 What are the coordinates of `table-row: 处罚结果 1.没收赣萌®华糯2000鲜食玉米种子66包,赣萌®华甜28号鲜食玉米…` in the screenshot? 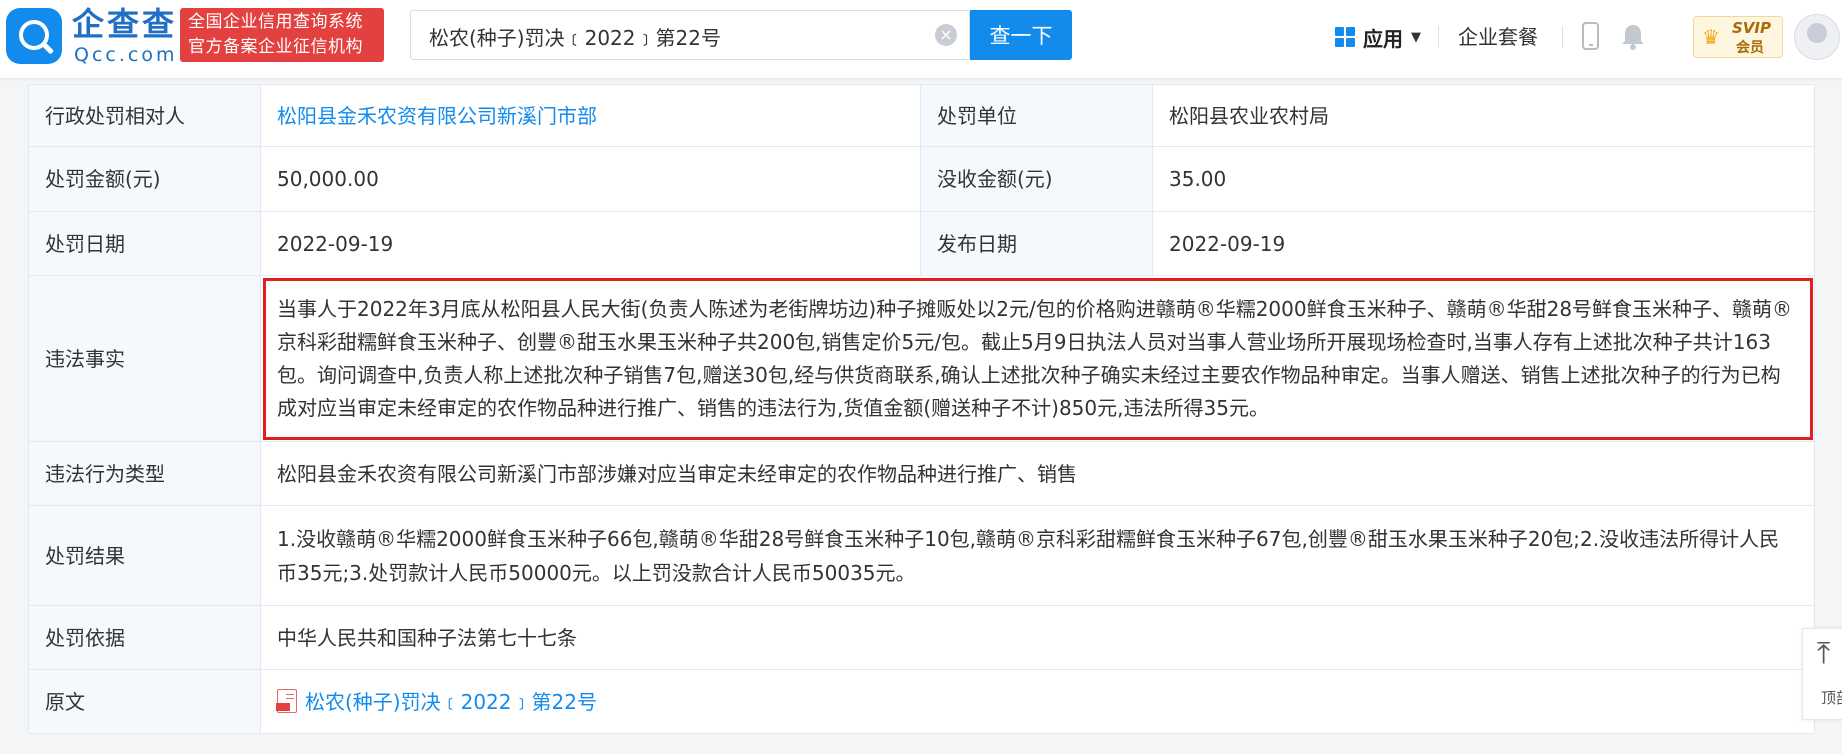 It's located at (921, 555).